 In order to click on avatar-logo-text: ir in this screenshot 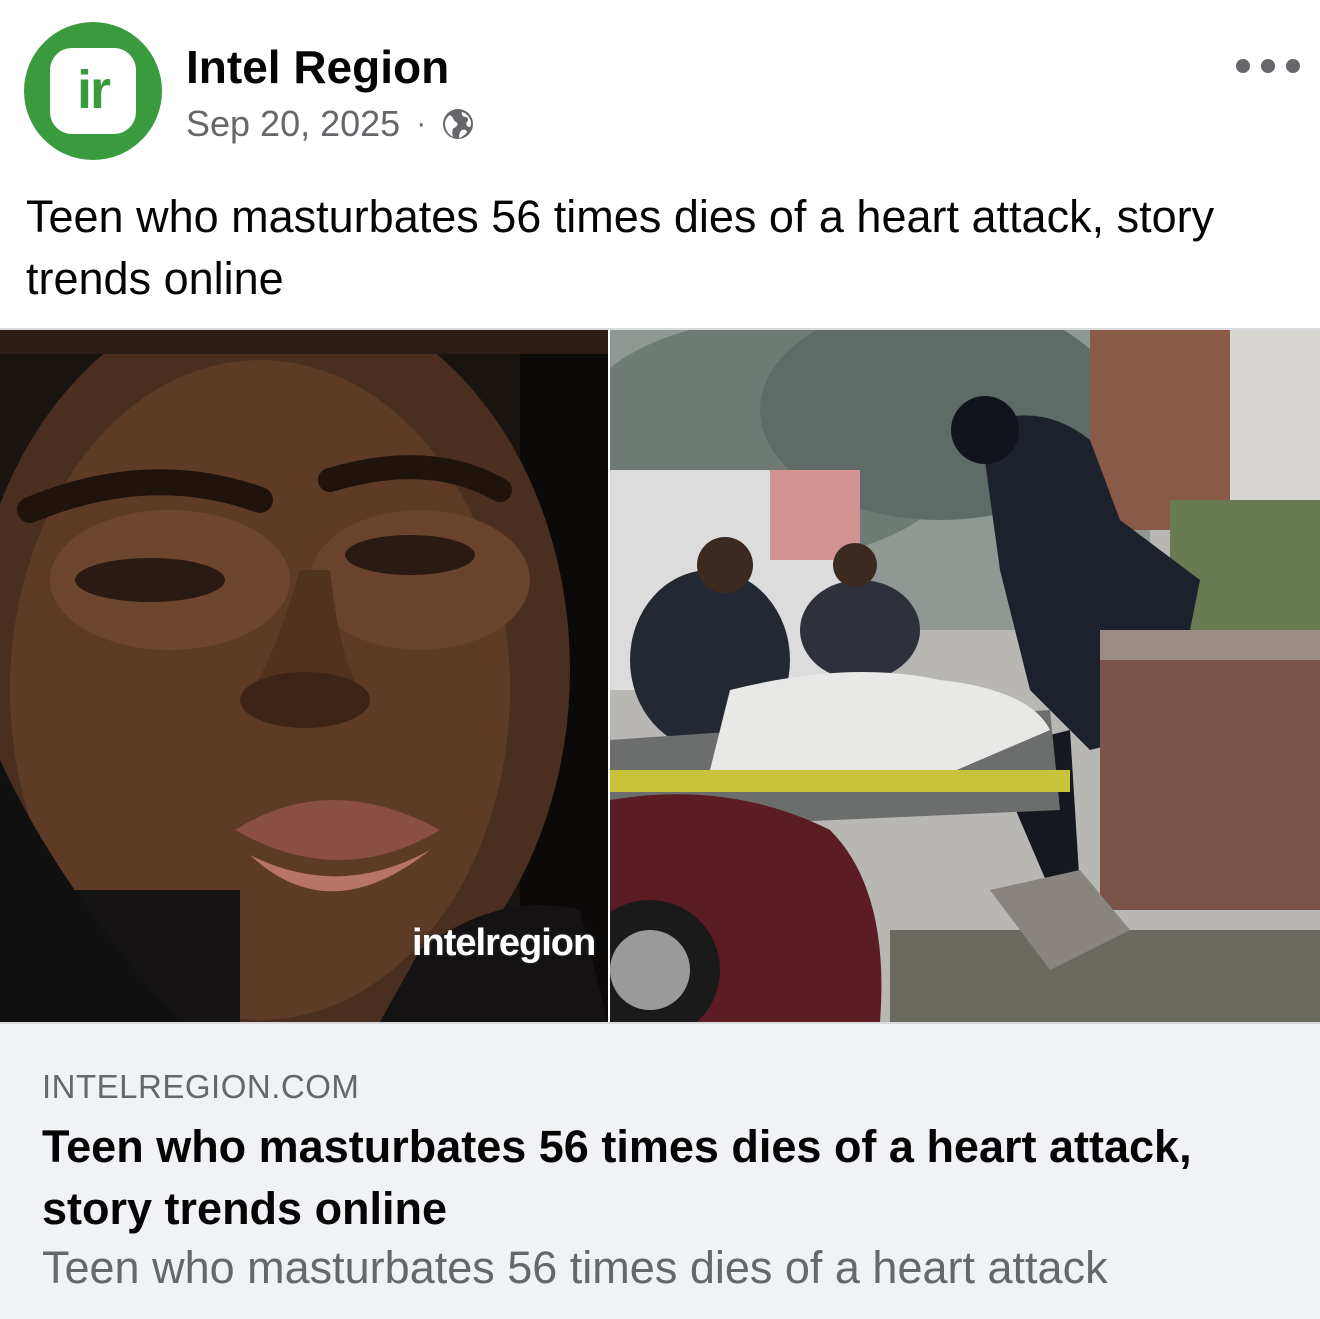, I will do `click(93, 90)`.